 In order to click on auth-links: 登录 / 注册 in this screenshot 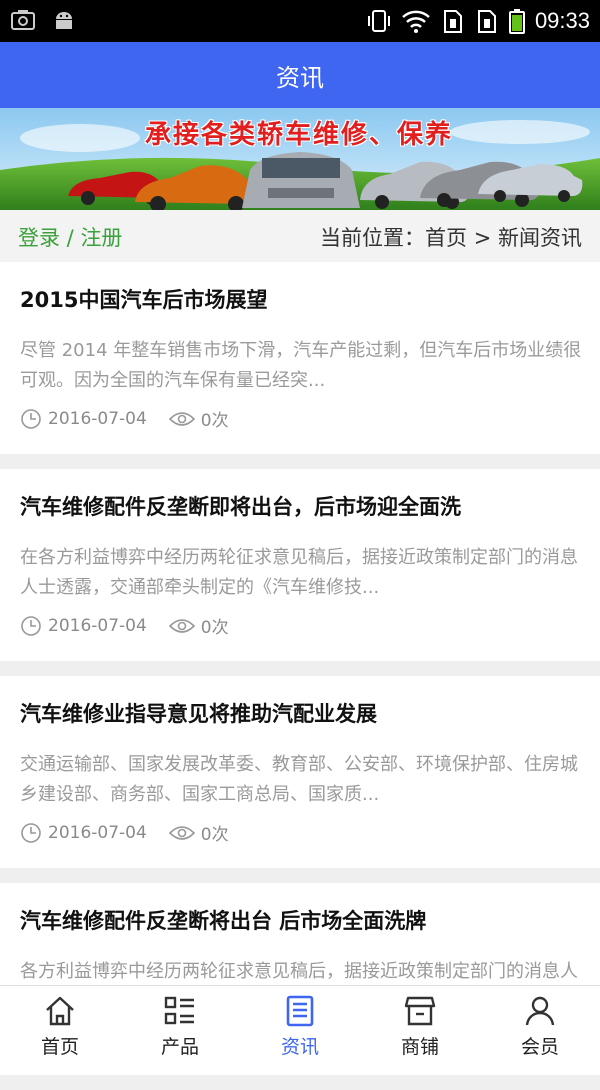, I will do `click(70, 237)`.